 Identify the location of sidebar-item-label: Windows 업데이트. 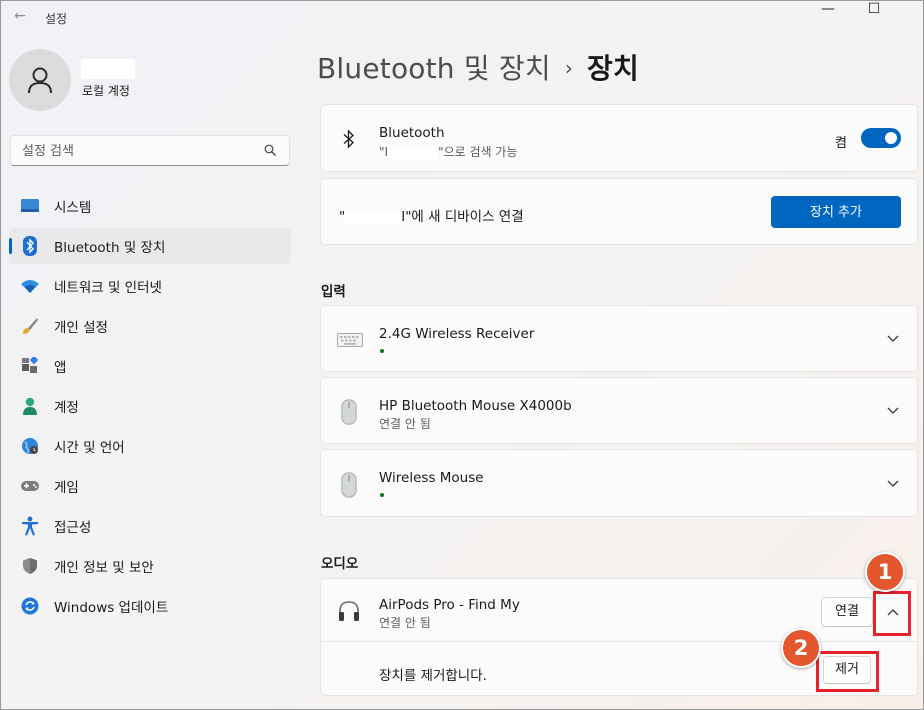
(111, 608).